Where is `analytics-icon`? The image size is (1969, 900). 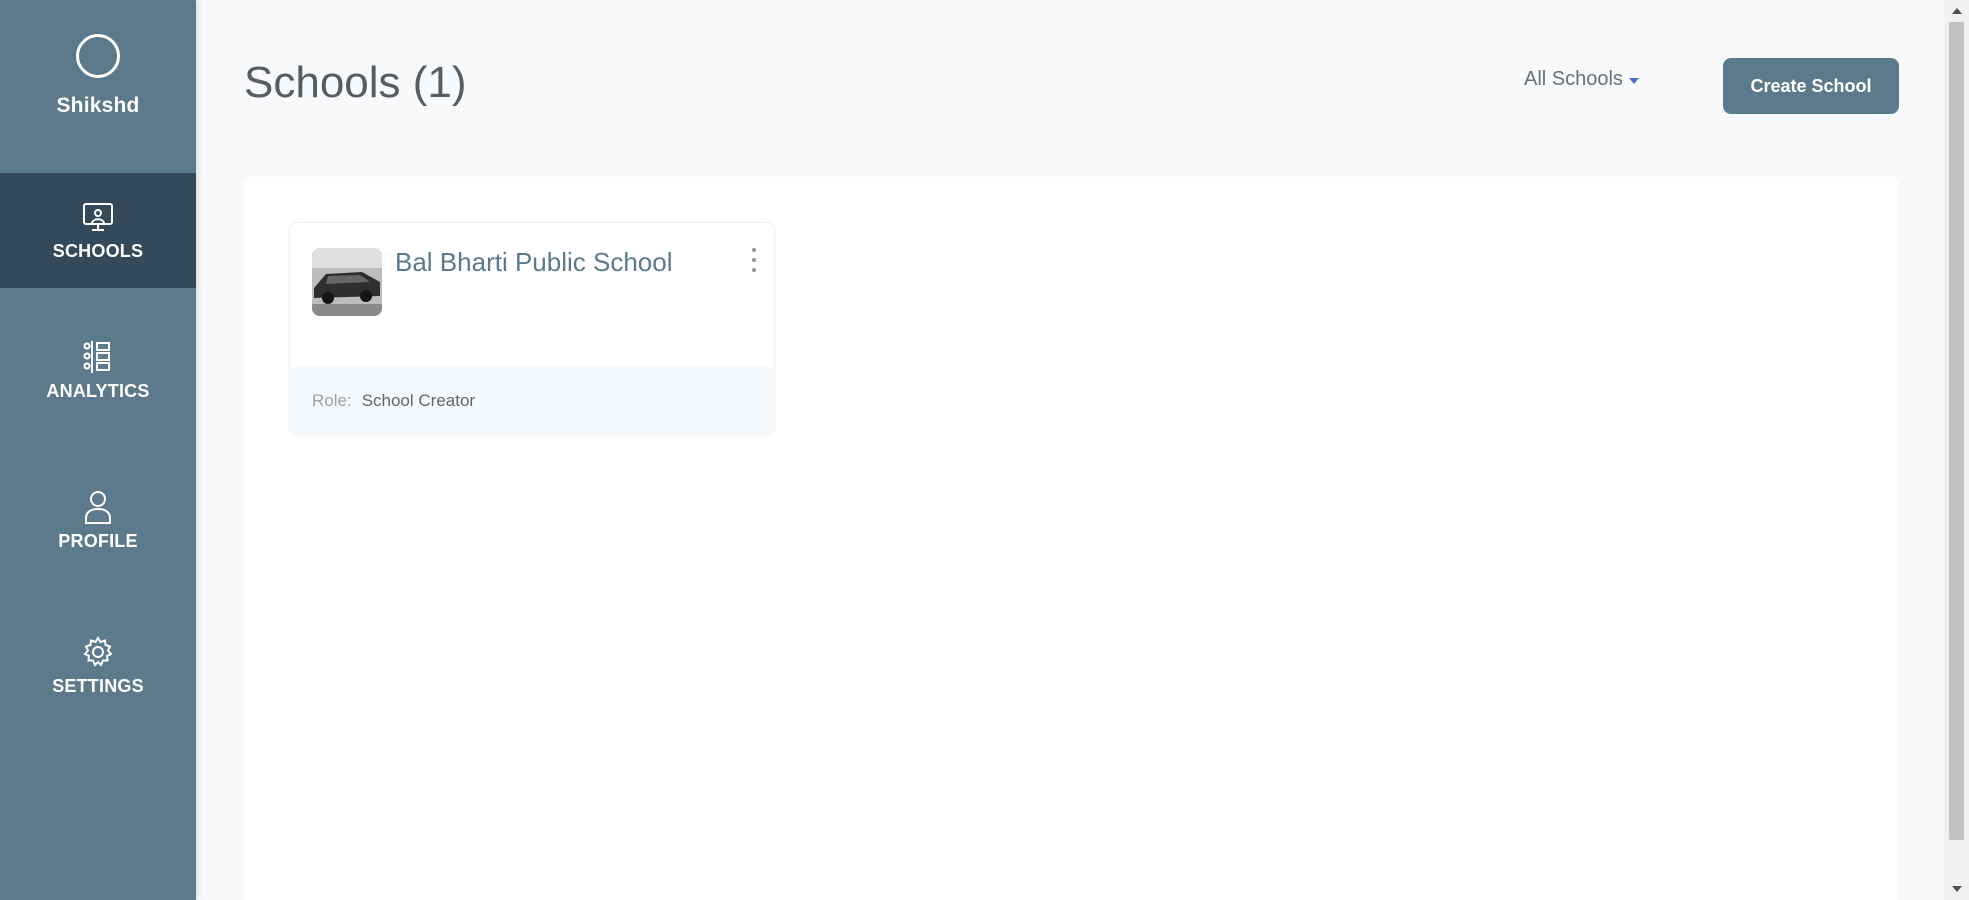
analytics-icon is located at coordinates (98, 357).